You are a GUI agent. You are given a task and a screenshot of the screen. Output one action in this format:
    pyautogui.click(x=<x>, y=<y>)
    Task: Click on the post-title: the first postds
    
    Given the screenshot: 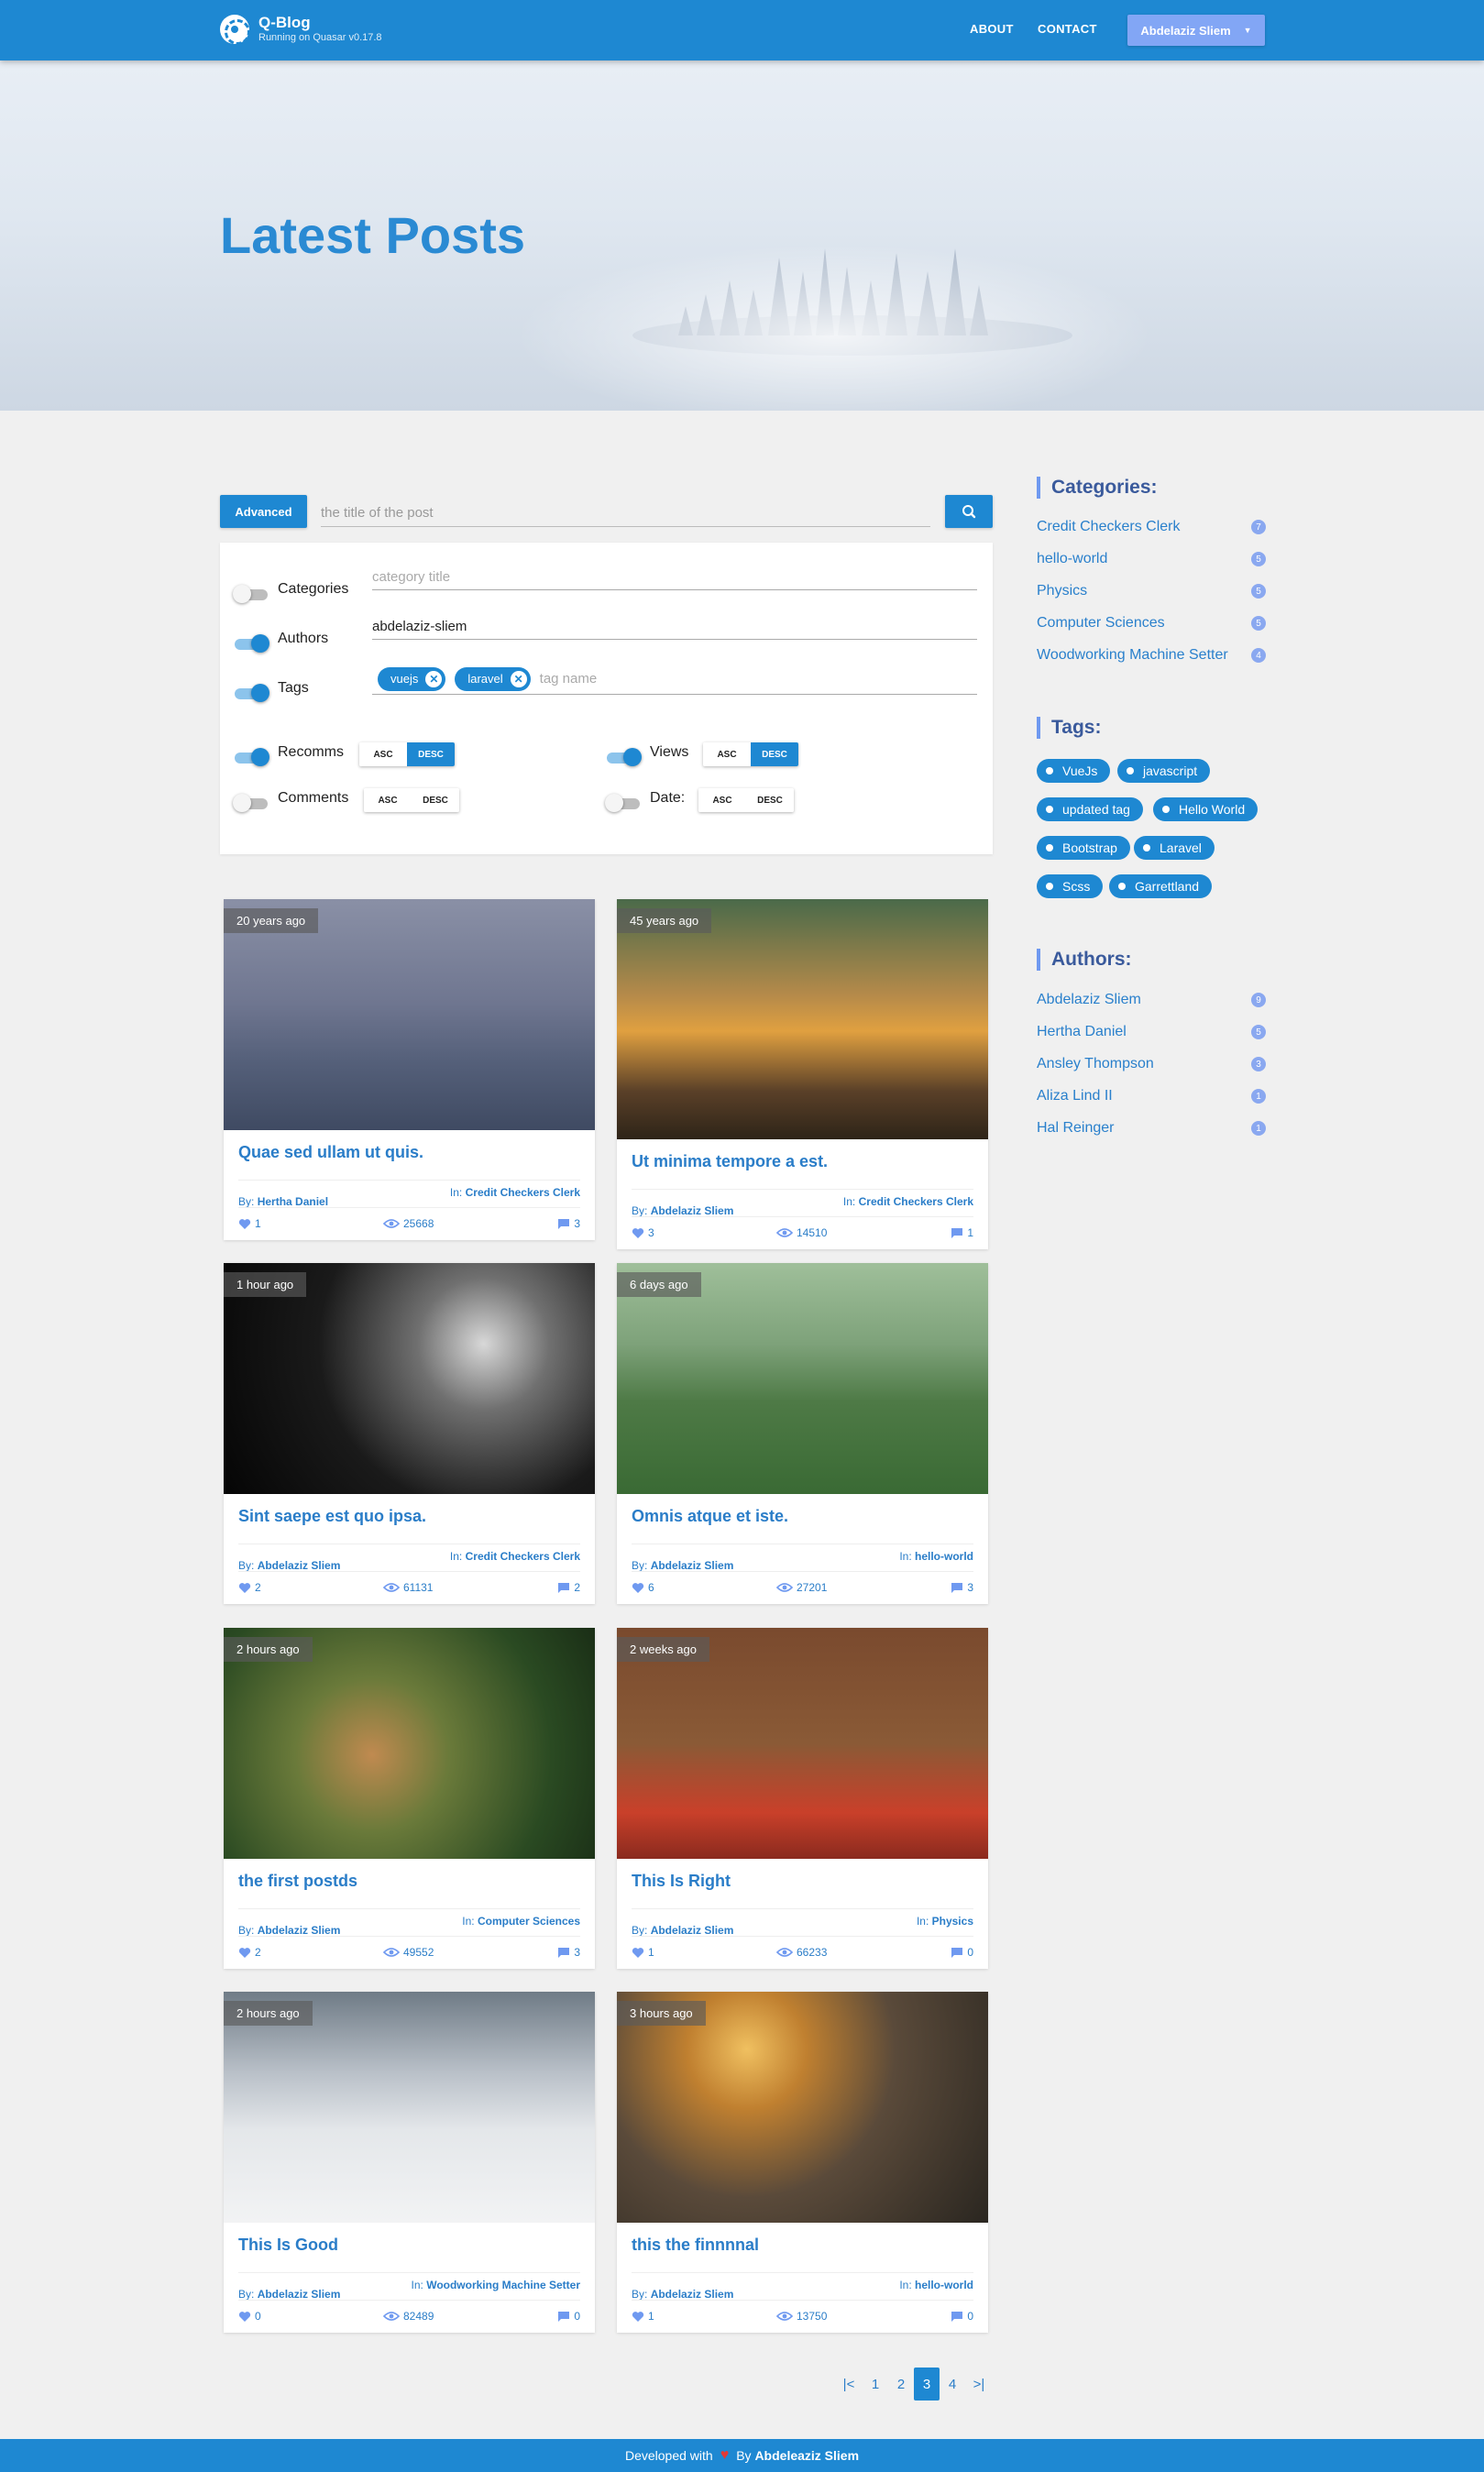 What is the action you would take?
    pyautogui.click(x=409, y=1879)
    